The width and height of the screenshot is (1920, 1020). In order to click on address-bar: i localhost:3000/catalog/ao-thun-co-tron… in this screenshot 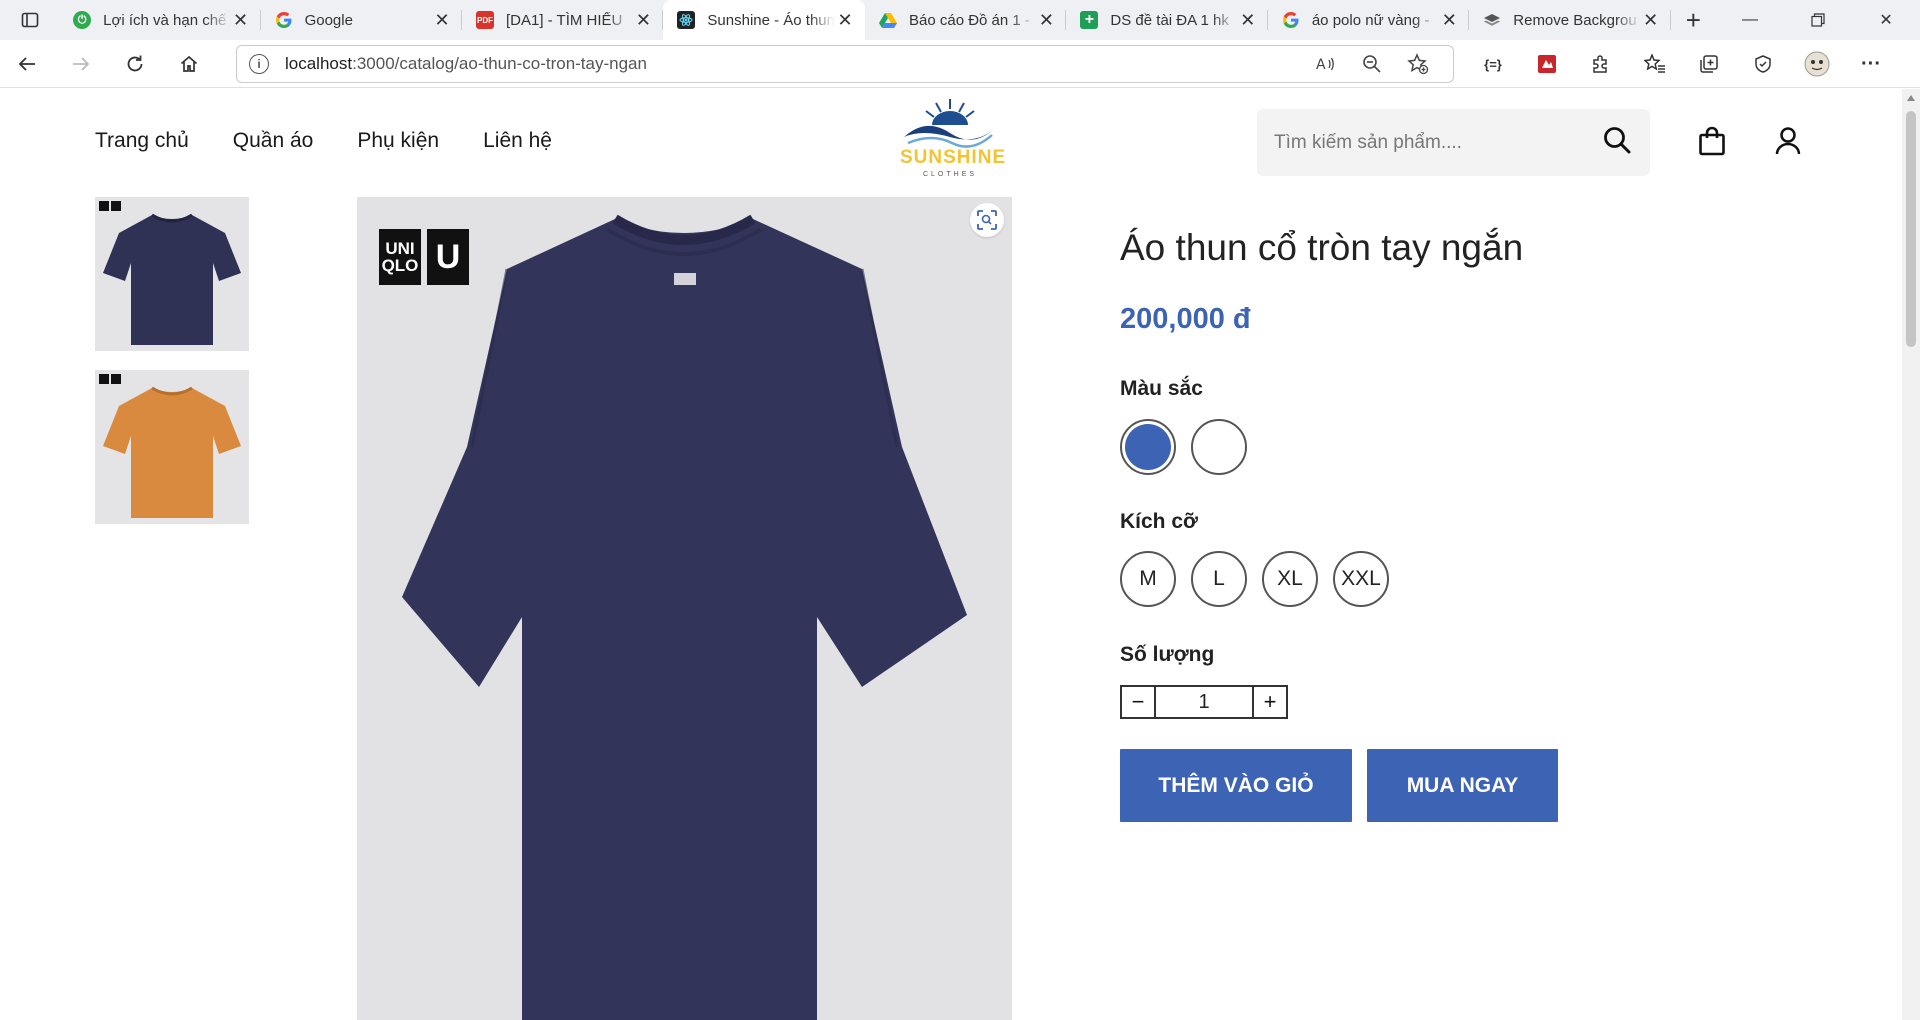, I will do `click(845, 64)`.